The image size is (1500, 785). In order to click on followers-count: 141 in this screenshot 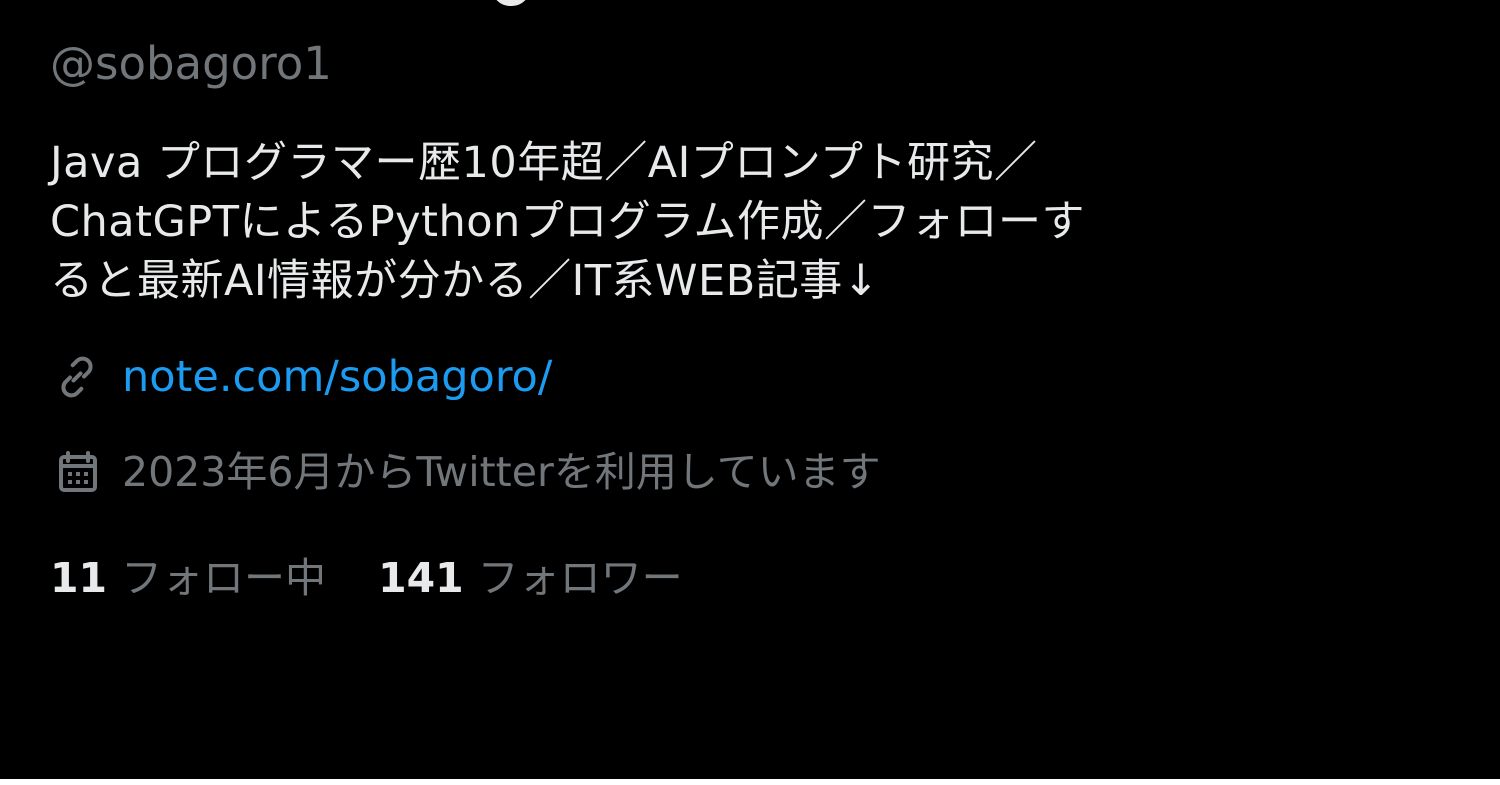, I will do `click(421, 578)`.